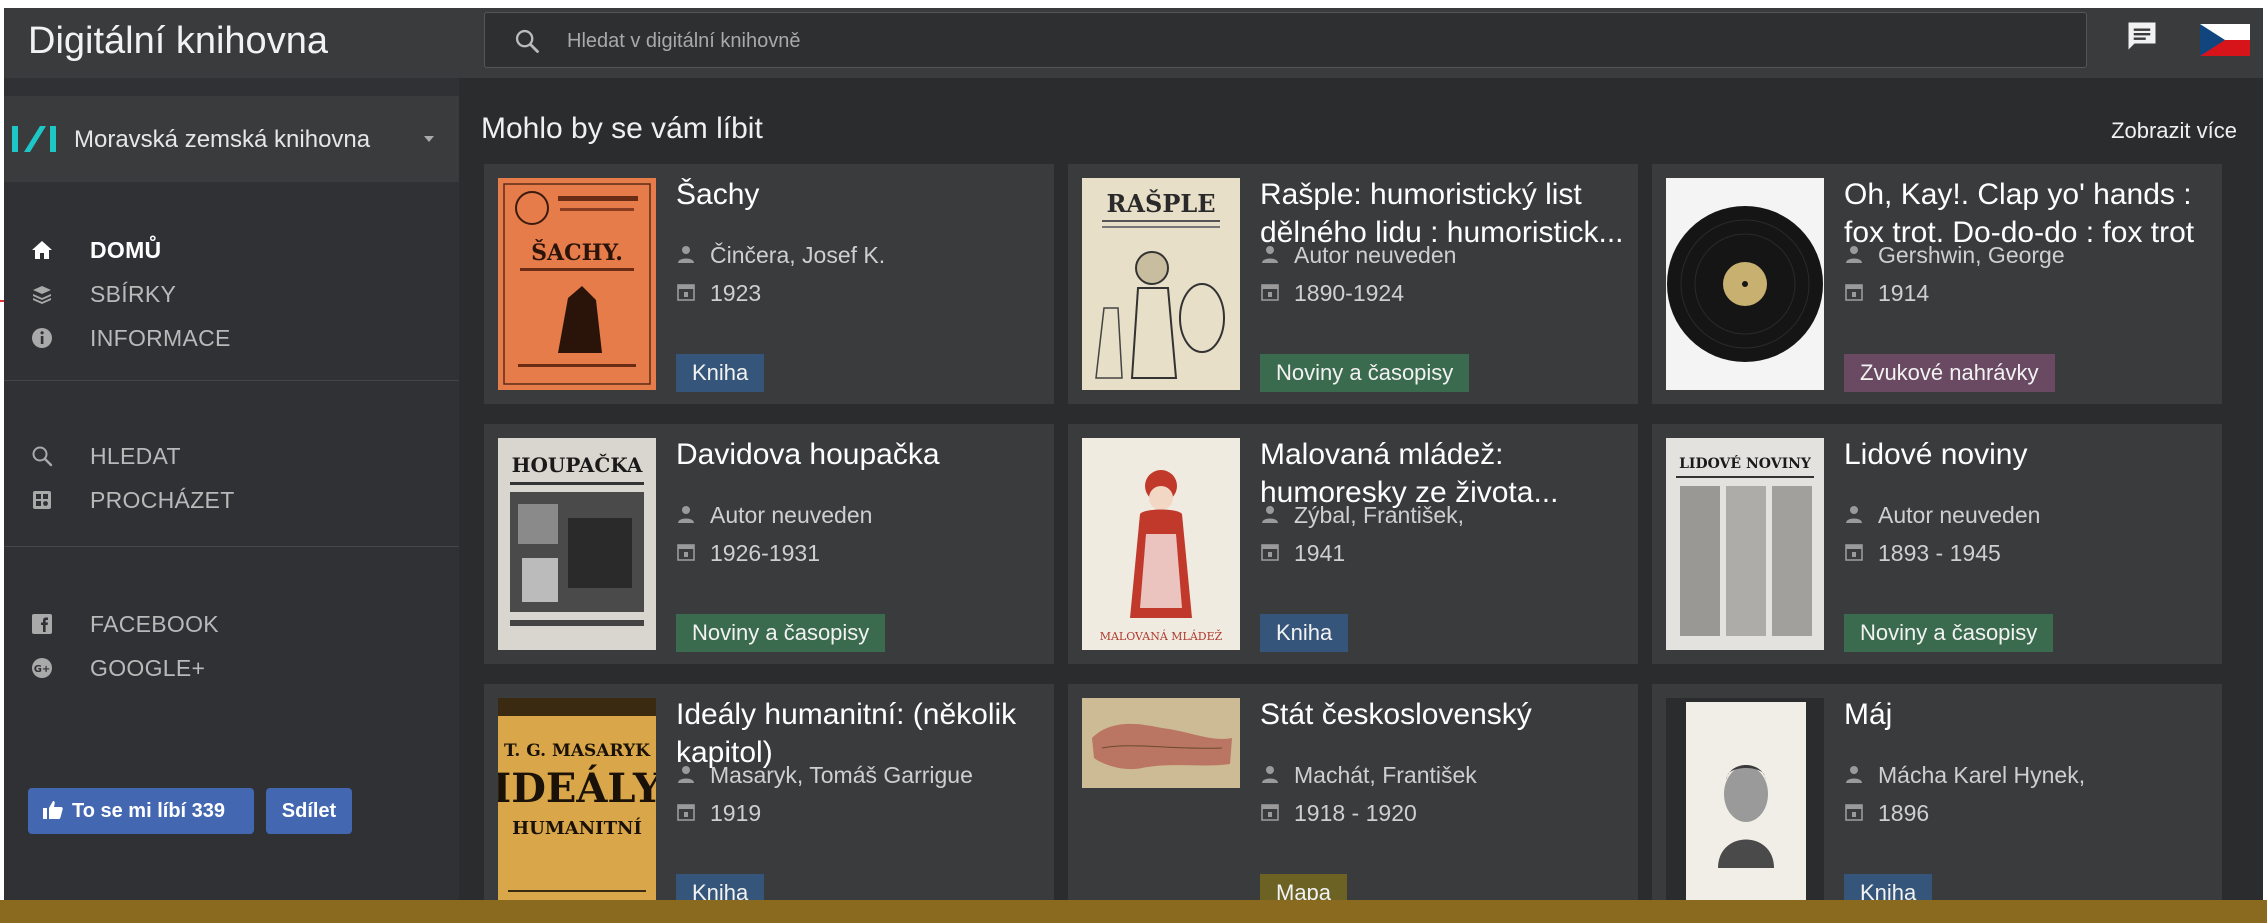 The width and height of the screenshot is (2267, 923). What do you see at coordinates (1161, 544) in the screenshot?
I see `cover-thumbnail: MALOVANÁ MLÁDEŽ` at bounding box center [1161, 544].